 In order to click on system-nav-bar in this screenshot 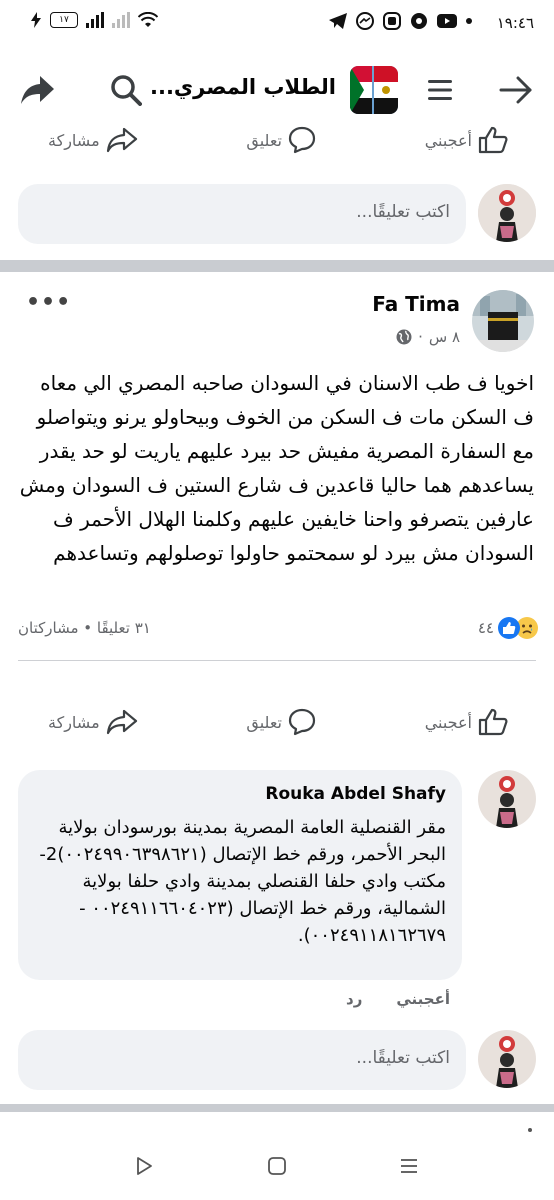, I will do `click(277, 1156)`.